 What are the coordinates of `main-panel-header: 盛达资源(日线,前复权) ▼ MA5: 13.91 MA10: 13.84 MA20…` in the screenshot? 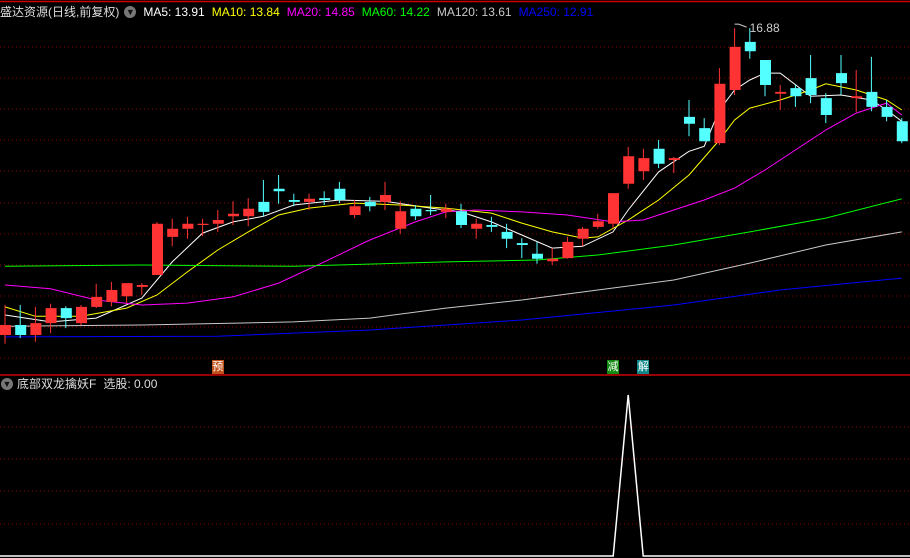 It's located at (303, 12).